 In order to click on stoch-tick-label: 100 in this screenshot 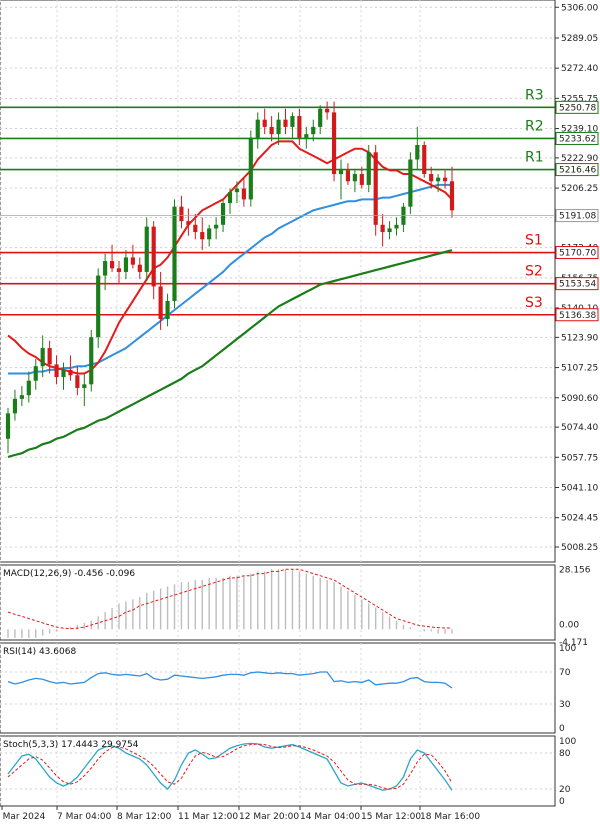, I will do `click(567, 742)`.